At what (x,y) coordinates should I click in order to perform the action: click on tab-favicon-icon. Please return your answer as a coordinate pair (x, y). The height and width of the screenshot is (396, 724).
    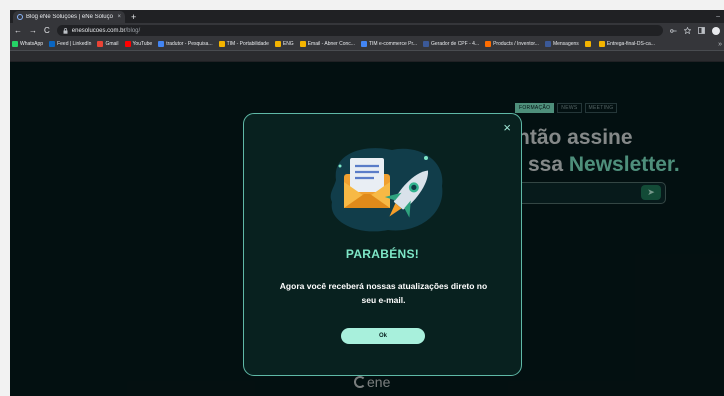
    Looking at the image, I should click on (20, 17).